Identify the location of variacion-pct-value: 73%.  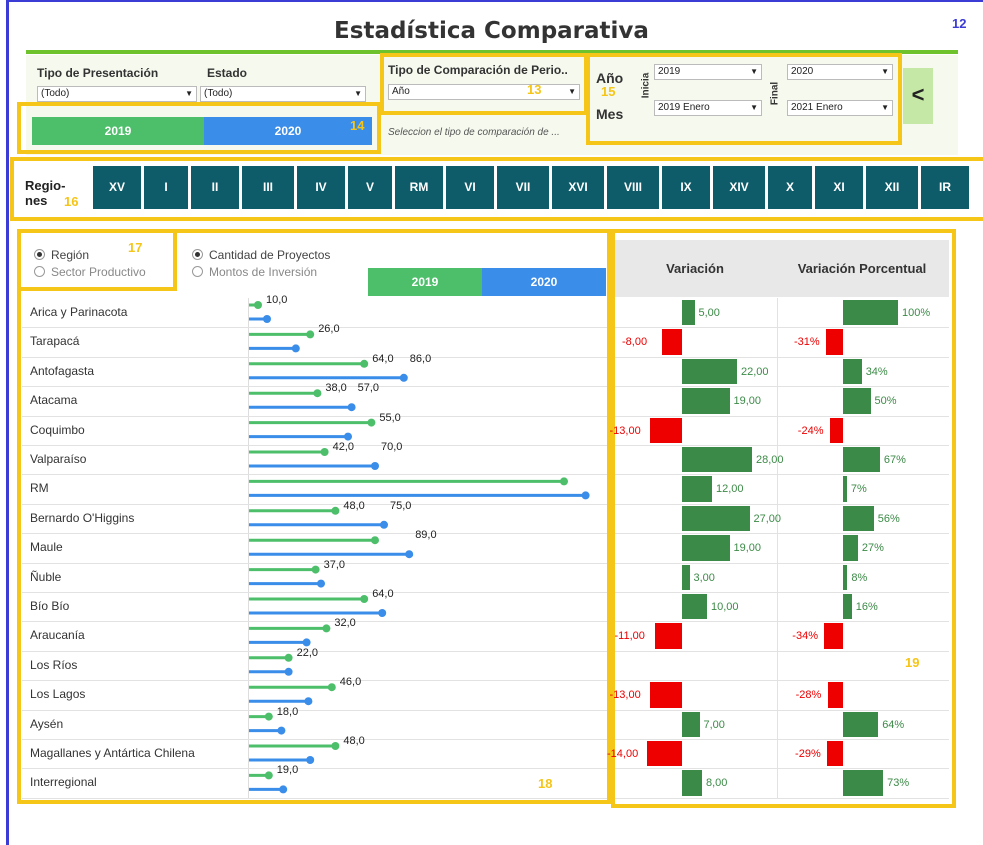
(898, 783).